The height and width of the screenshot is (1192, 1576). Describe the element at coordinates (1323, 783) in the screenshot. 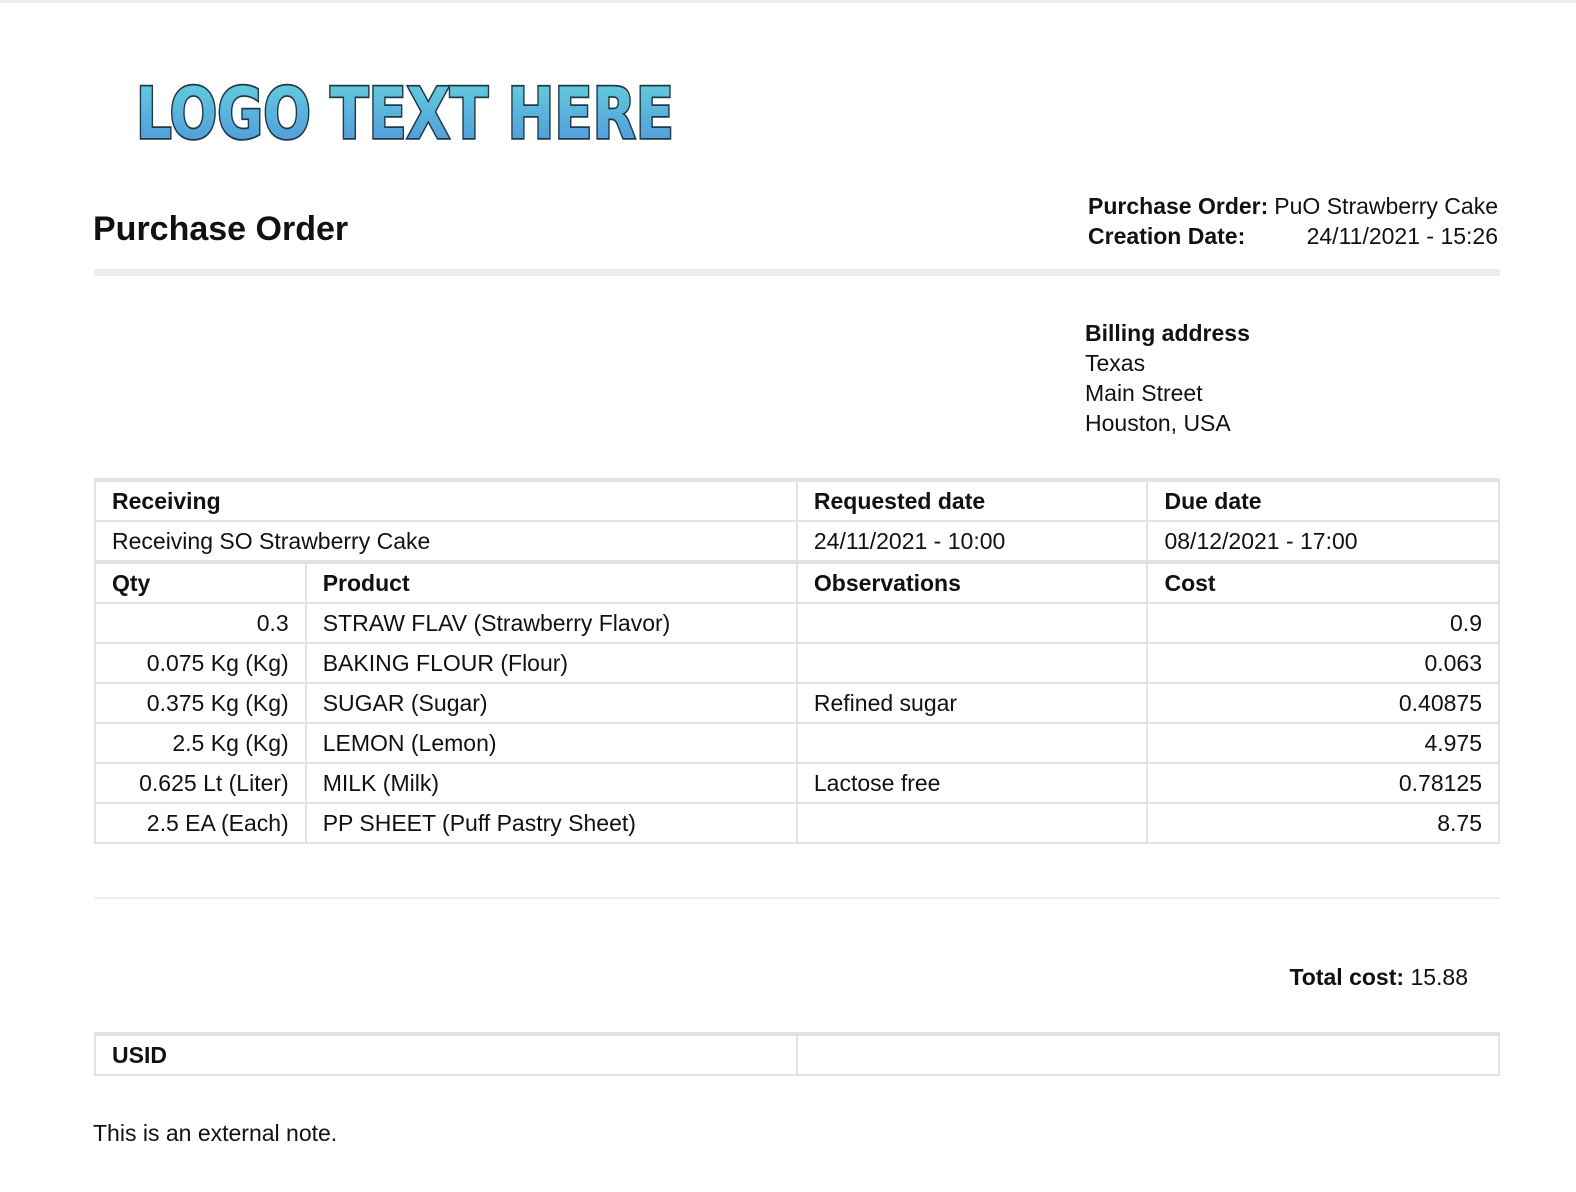

I see `cost-cell: 0.78125` at that location.